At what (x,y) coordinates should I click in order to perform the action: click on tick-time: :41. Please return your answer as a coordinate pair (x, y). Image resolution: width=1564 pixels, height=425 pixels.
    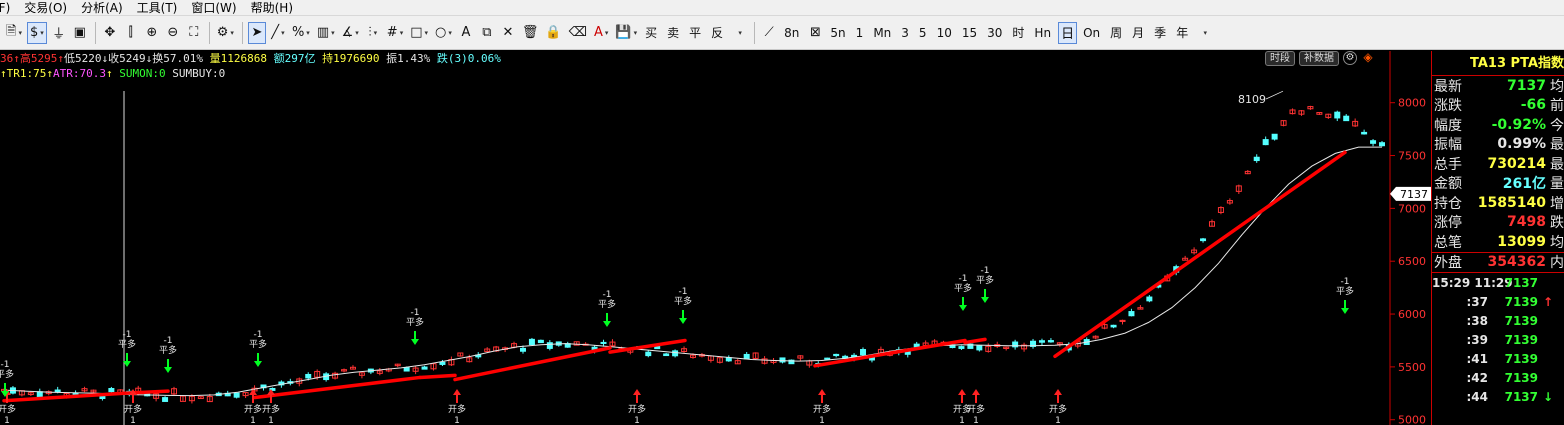
    Looking at the image, I should click on (1477, 358).